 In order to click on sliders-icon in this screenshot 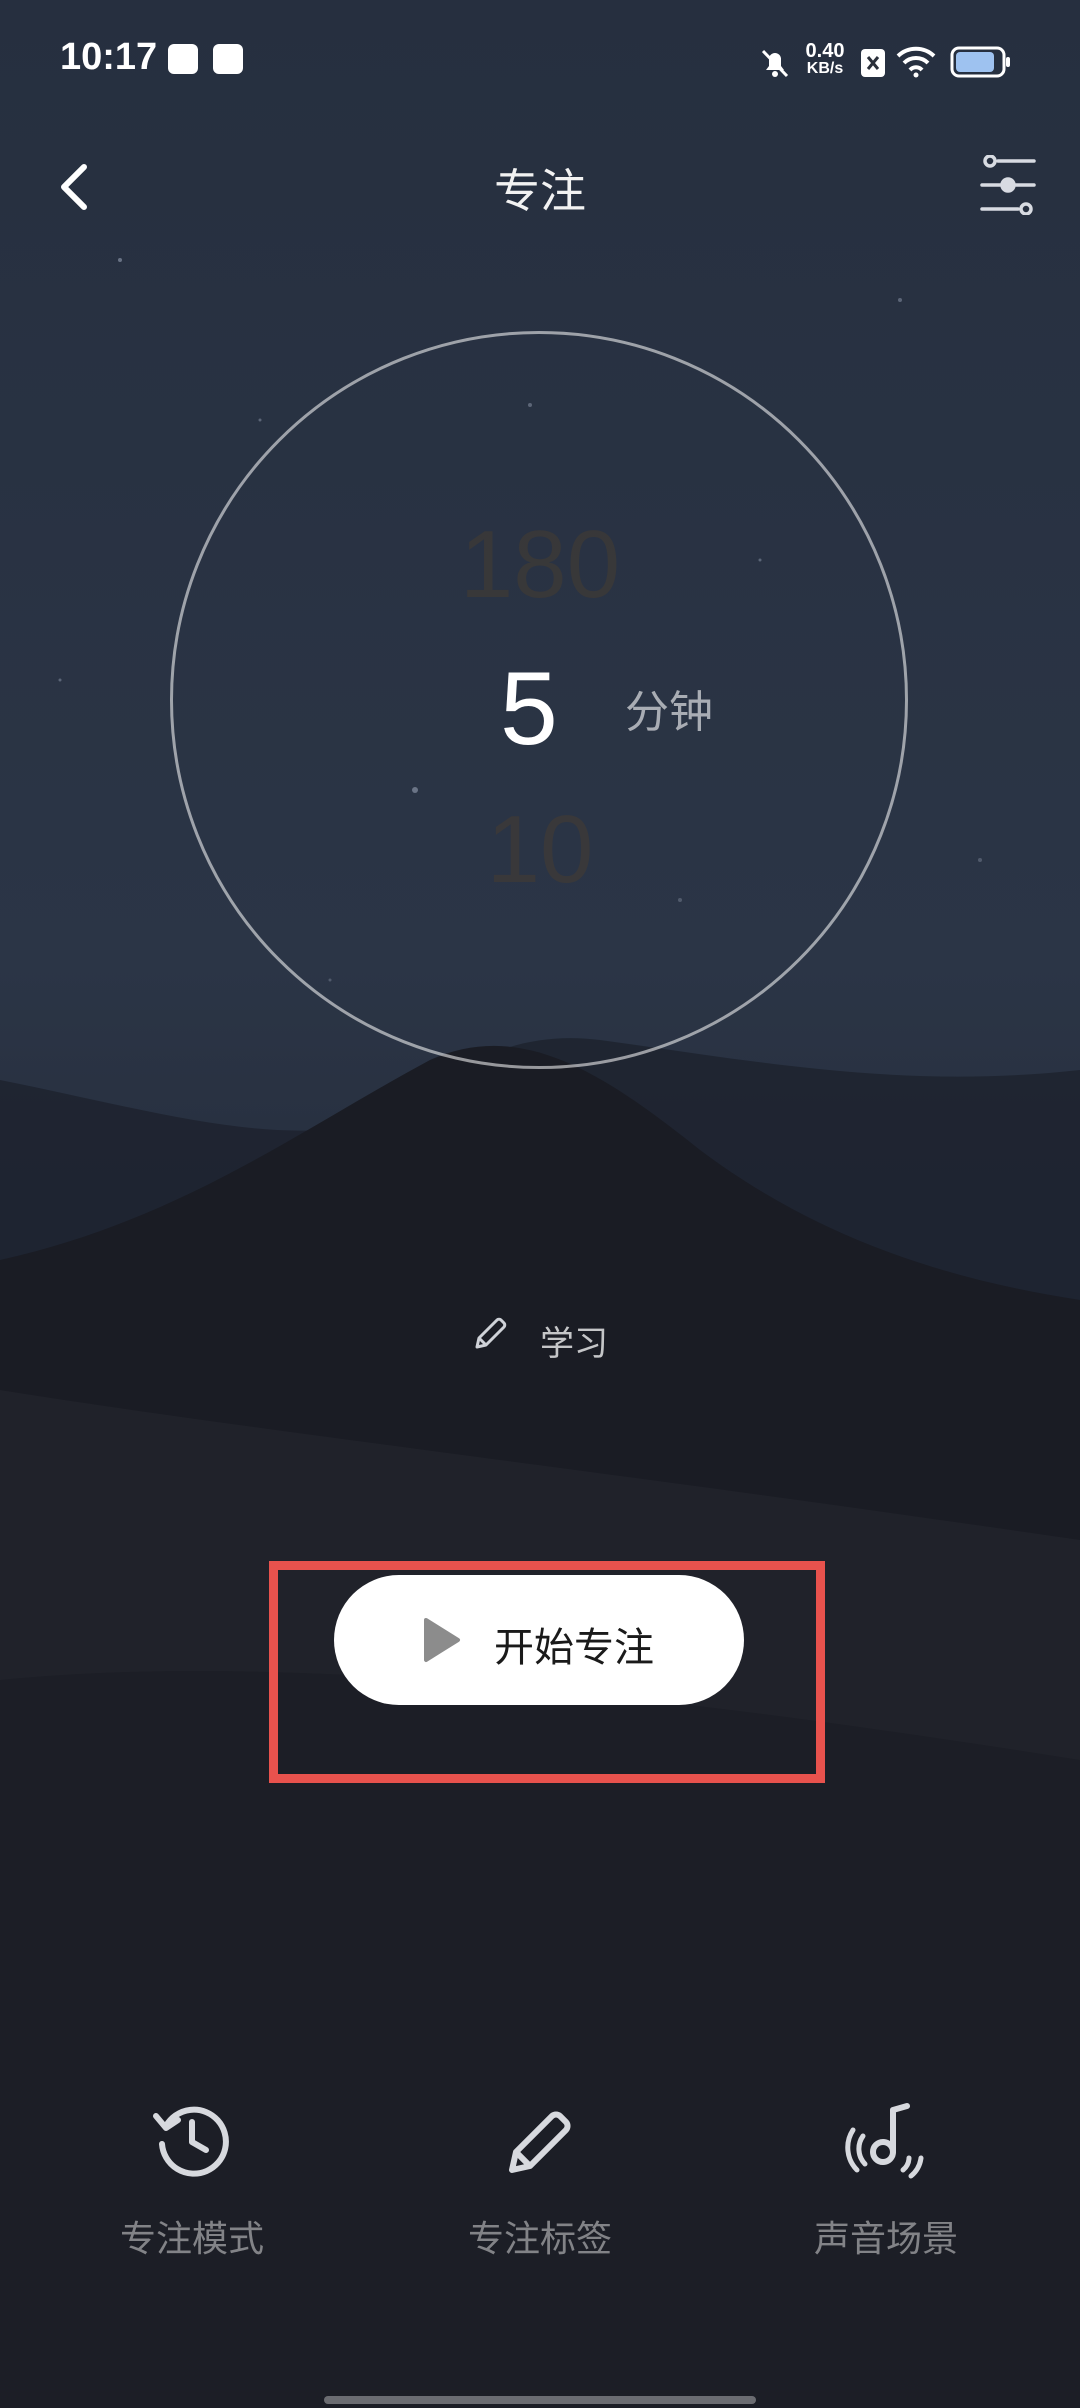, I will do `click(1008, 185)`.